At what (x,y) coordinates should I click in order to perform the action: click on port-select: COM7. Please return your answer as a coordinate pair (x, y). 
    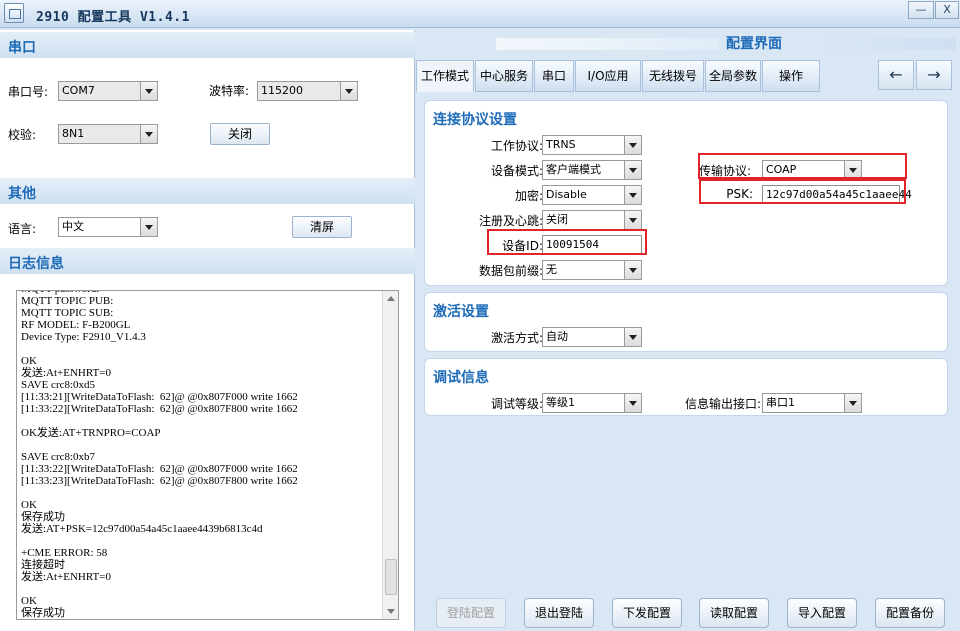
    Looking at the image, I should click on (108, 91).